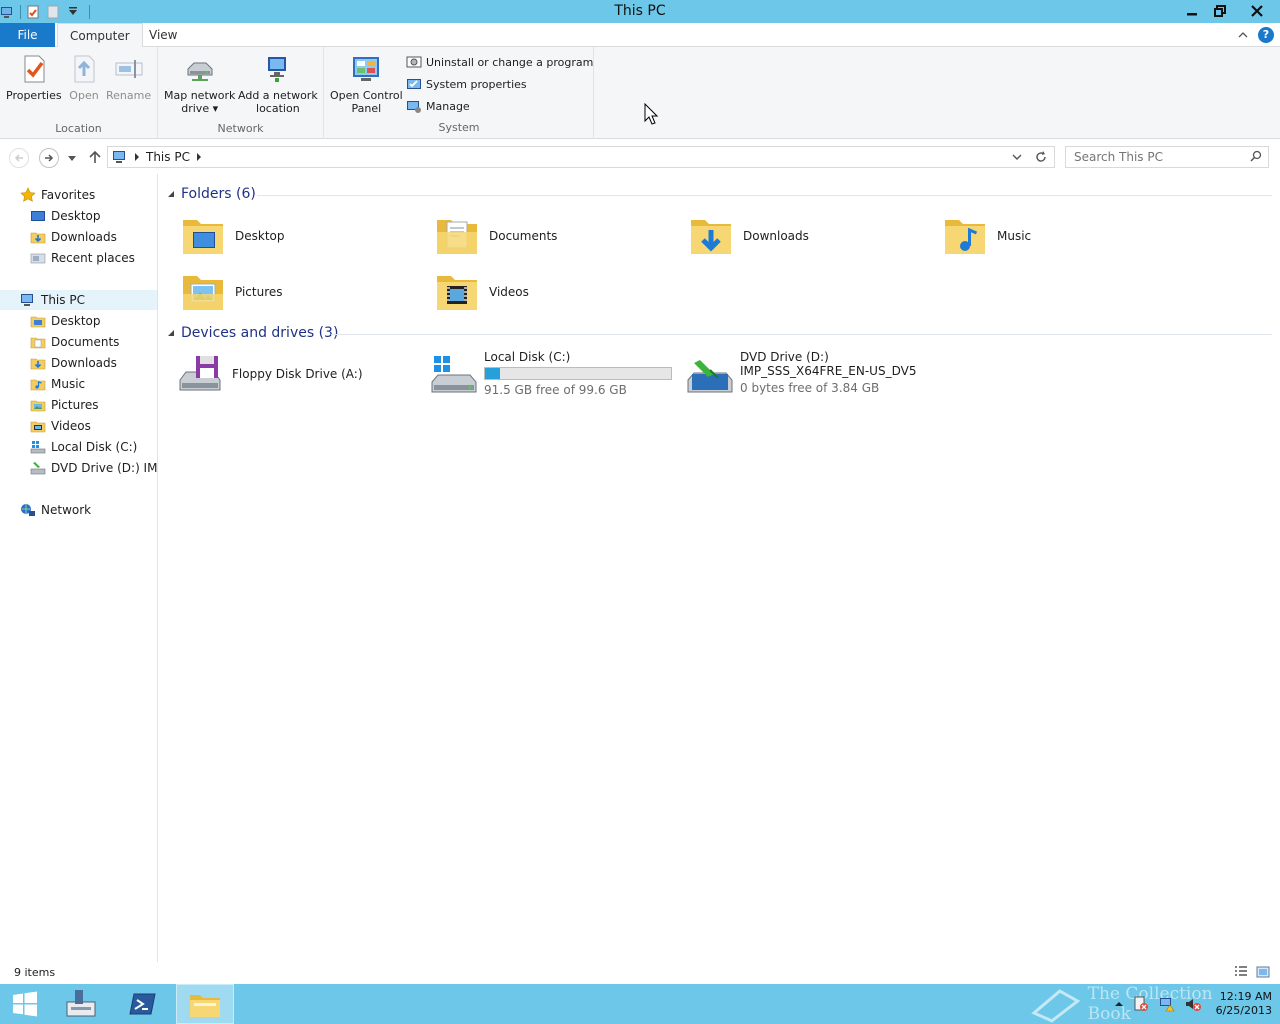 The image size is (1280, 1024). Describe the element at coordinates (72, 158) in the screenshot. I see `recent-locations-icon` at that location.